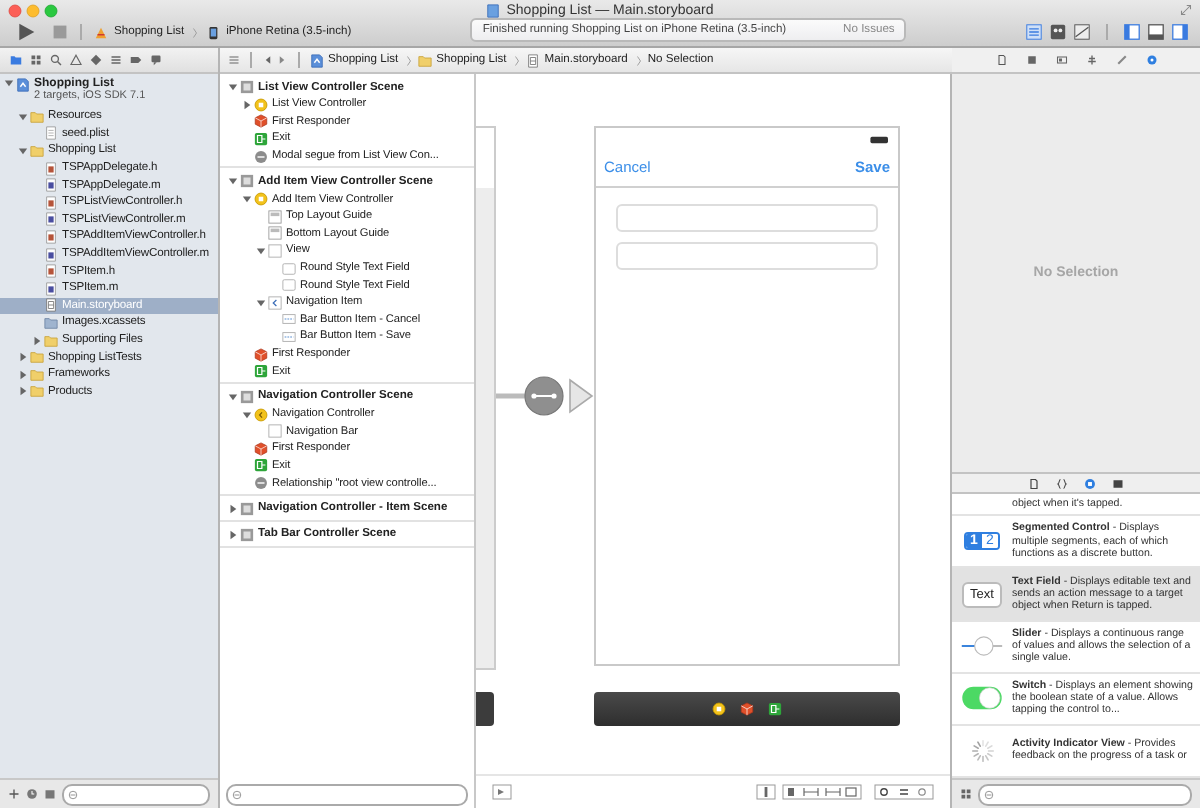 The image size is (1200, 808). What do you see at coordinates (1062, 483) in the screenshot?
I see `braces-icon` at bounding box center [1062, 483].